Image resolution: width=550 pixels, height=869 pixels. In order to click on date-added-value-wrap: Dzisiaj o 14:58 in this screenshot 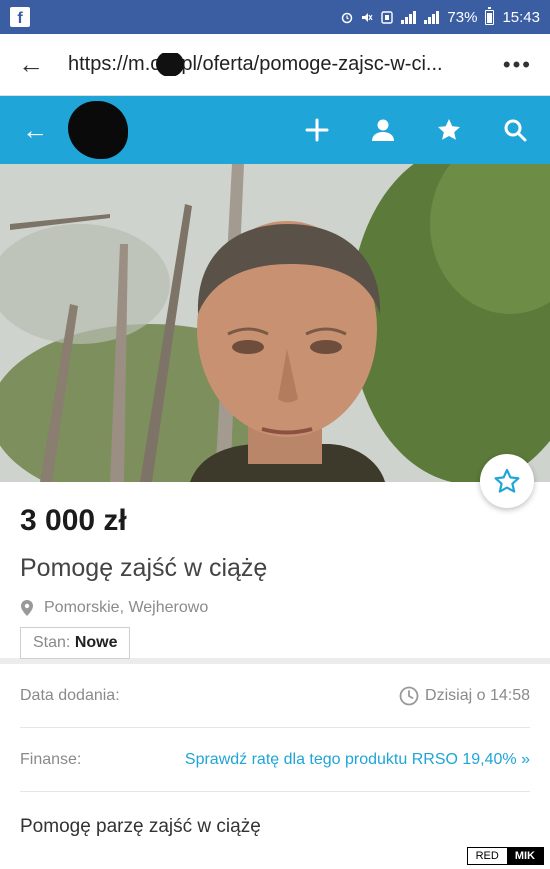, I will do `click(464, 696)`.